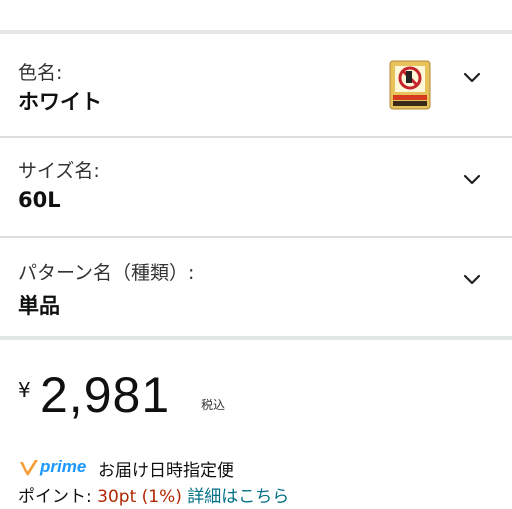 The width and height of the screenshot is (512, 509). What do you see at coordinates (105, 395) in the screenshot?
I see `price-amount: 2,981` at bounding box center [105, 395].